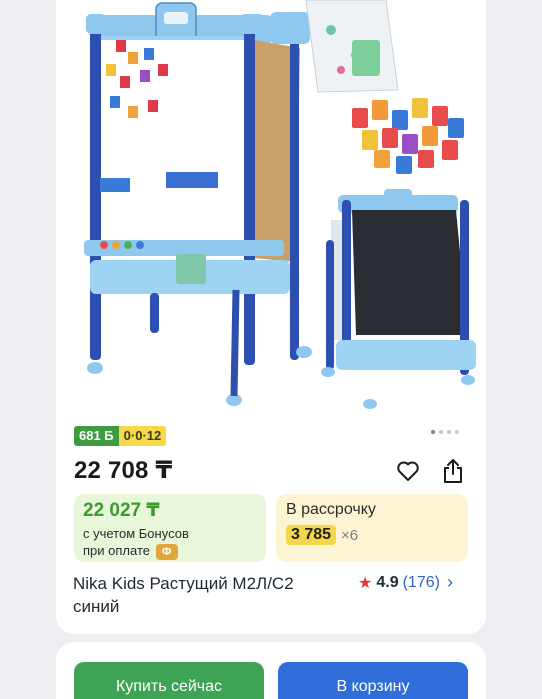 The height and width of the screenshot is (699, 542). Describe the element at coordinates (331, 509) in the screenshot. I see `installment-title: В рассрочку` at that location.